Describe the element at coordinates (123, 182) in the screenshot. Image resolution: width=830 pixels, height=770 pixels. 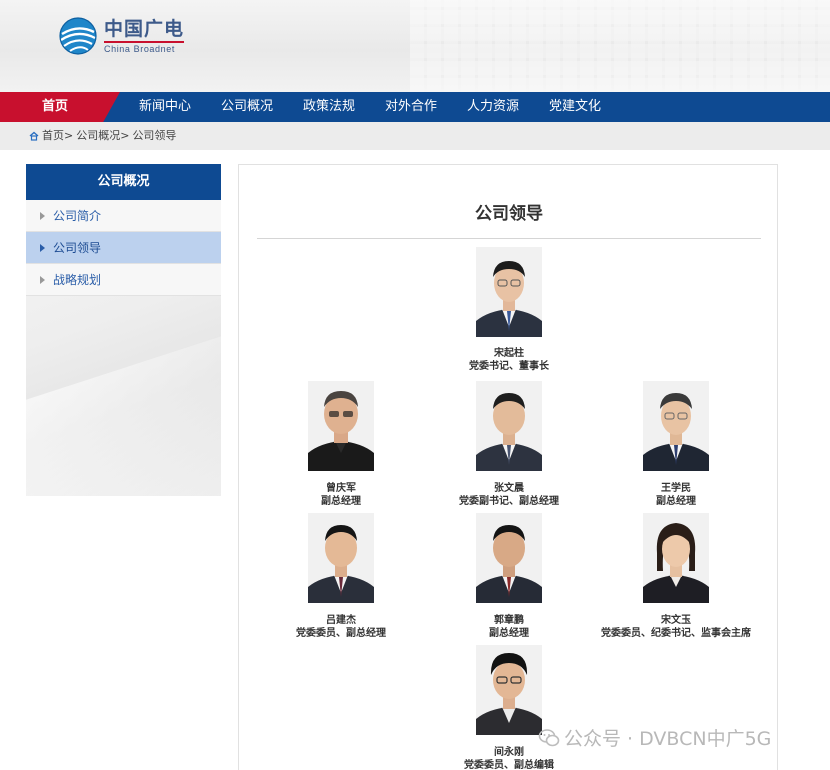
I see `sidebar-title: 公司概况` at that location.